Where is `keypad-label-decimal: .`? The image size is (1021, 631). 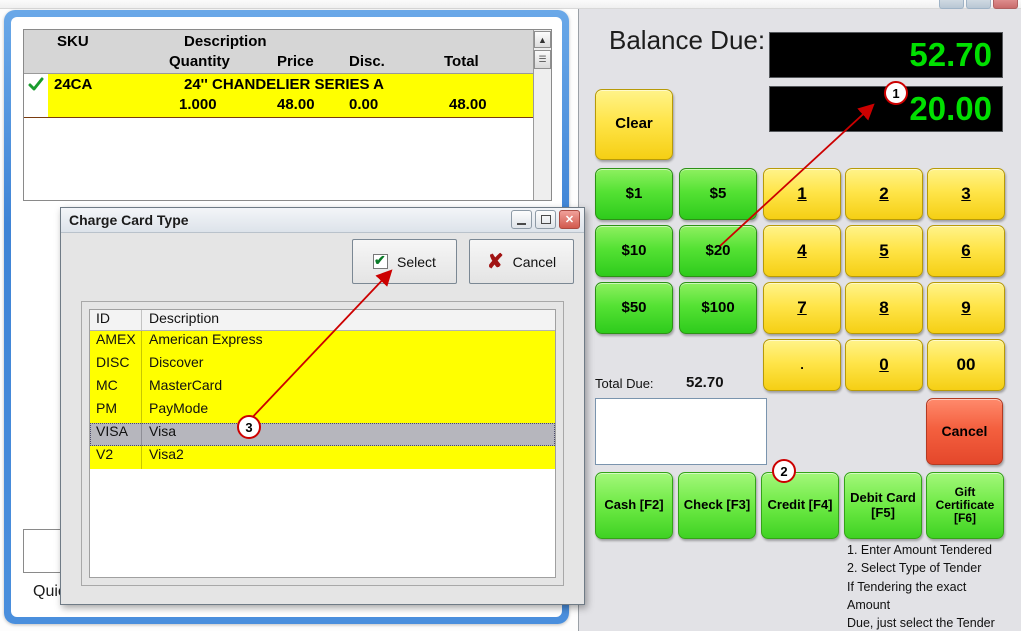
keypad-label-decimal: . is located at coordinates (802, 364).